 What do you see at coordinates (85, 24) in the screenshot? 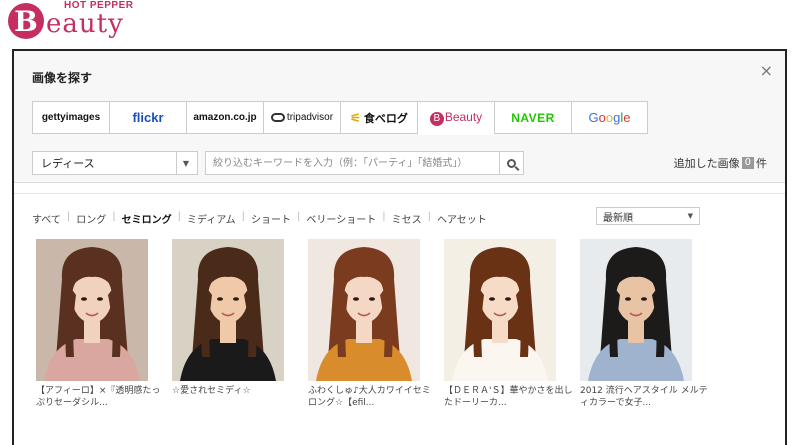
I see `brand-word: eauty` at bounding box center [85, 24].